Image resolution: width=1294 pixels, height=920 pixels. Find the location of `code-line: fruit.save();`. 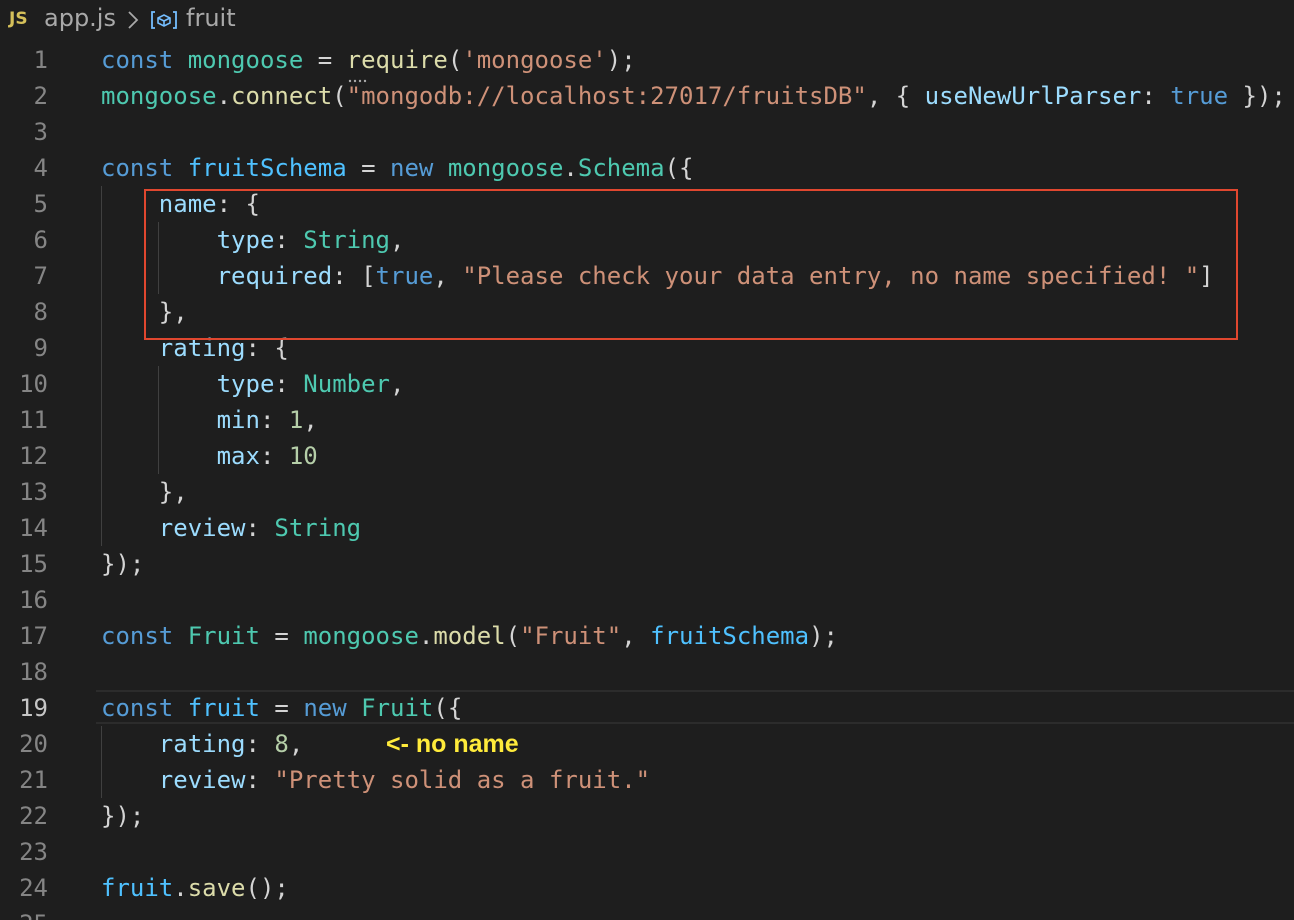

code-line: fruit.save(); is located at coordinates (195, 888).